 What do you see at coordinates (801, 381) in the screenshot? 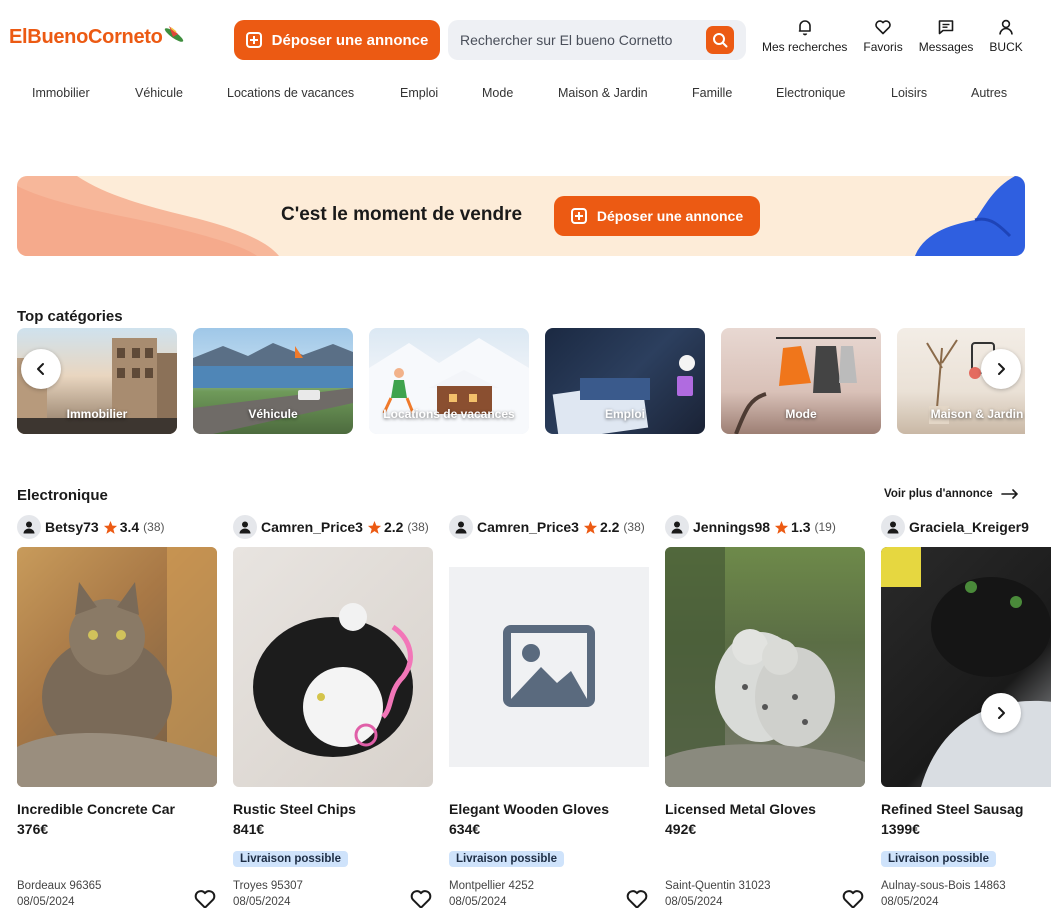
I see `top-category-card: Mode` at bounding box center [801, 381].